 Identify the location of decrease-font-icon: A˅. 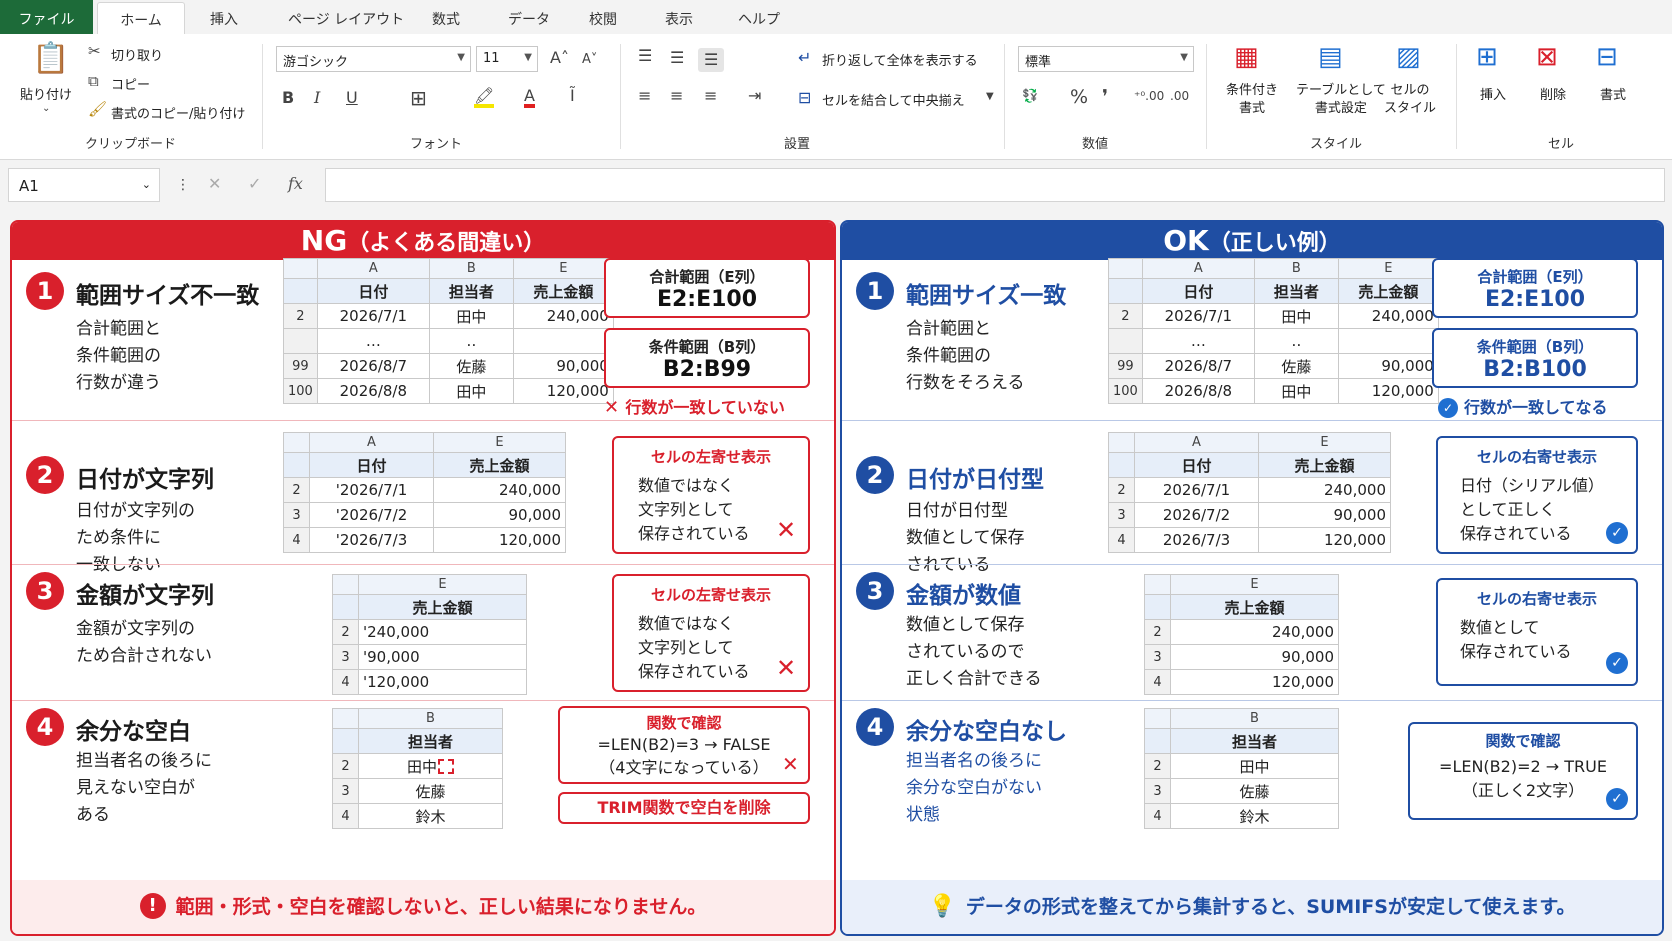
(589, 59).